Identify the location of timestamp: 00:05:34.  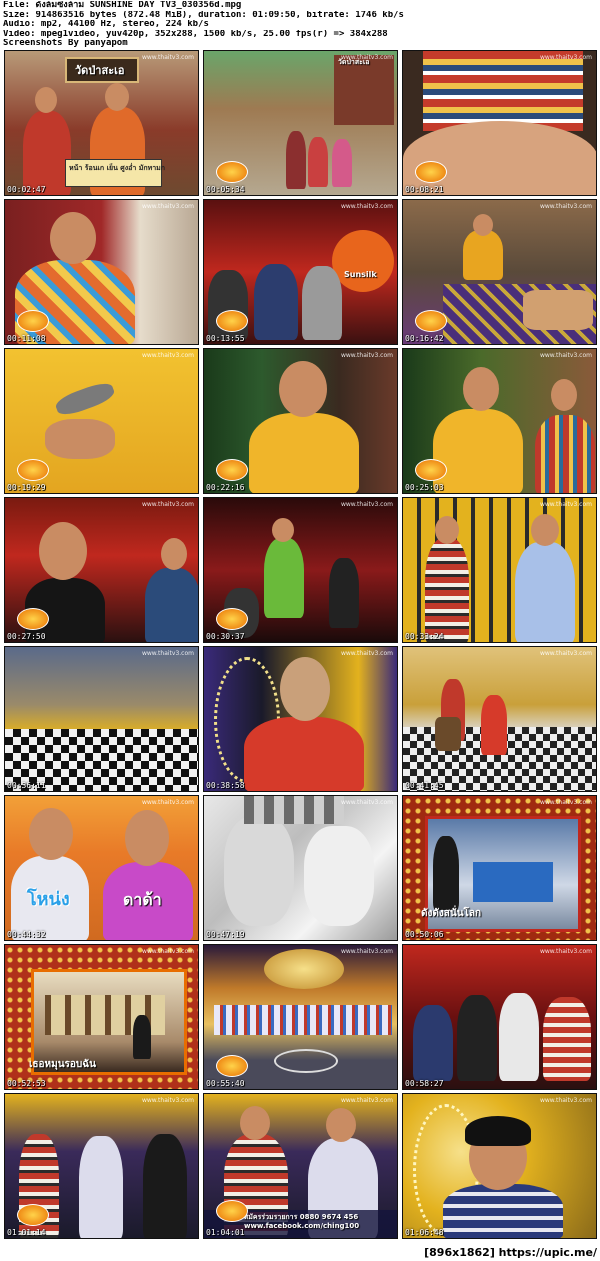
(225, 189).